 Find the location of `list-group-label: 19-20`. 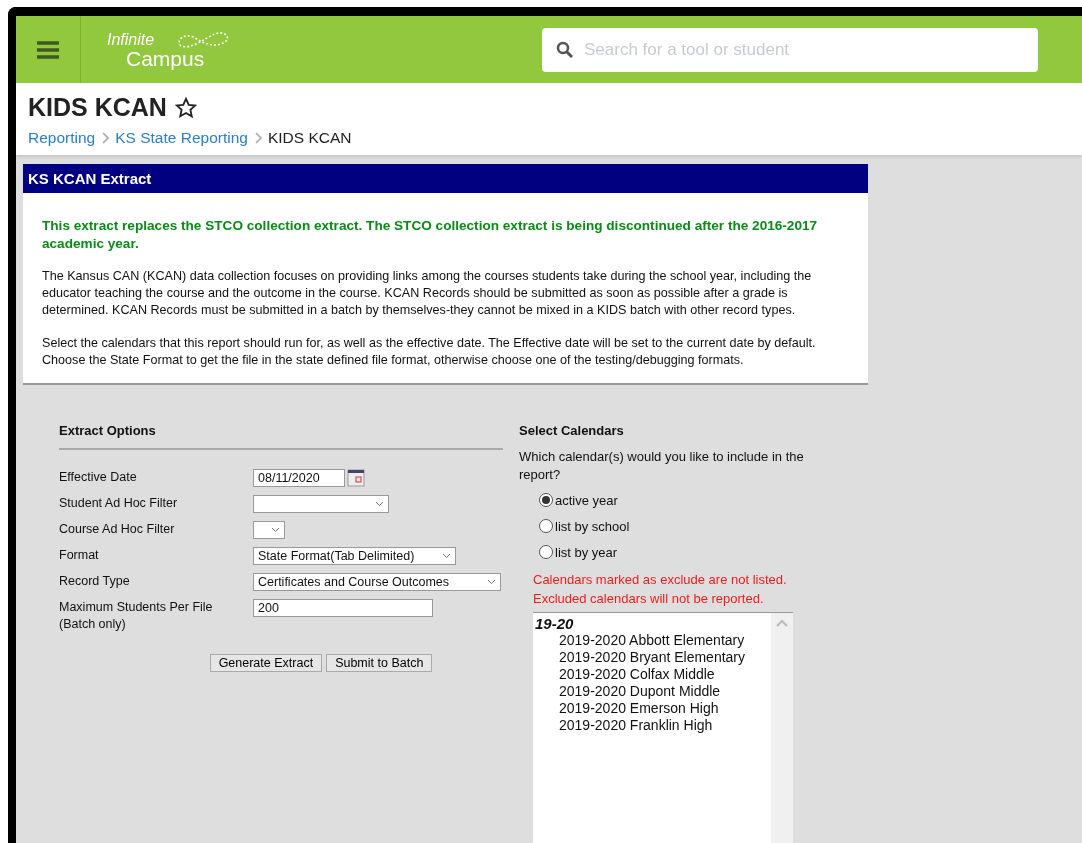

list-group-label: 19-20 is located at coordinates (555, 624).